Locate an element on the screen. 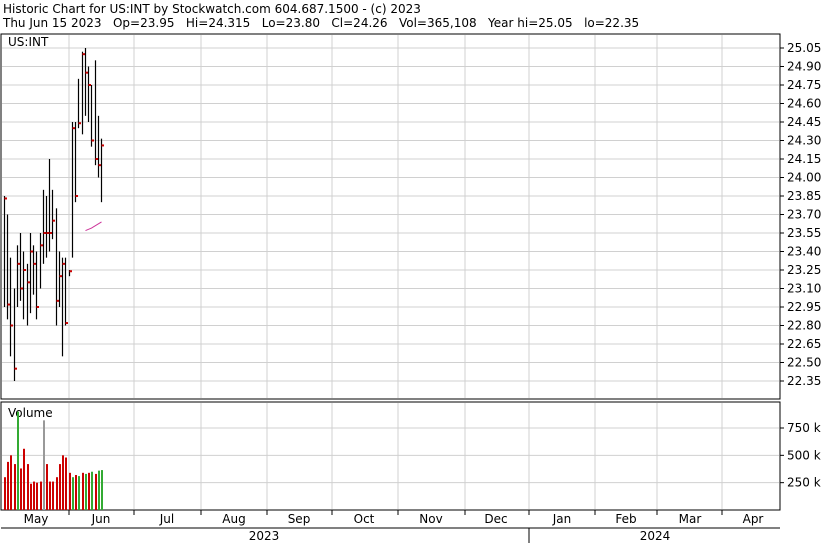 This screenshot has width=830, height=543. month-label: Jul is located at coordinates (166, 519).